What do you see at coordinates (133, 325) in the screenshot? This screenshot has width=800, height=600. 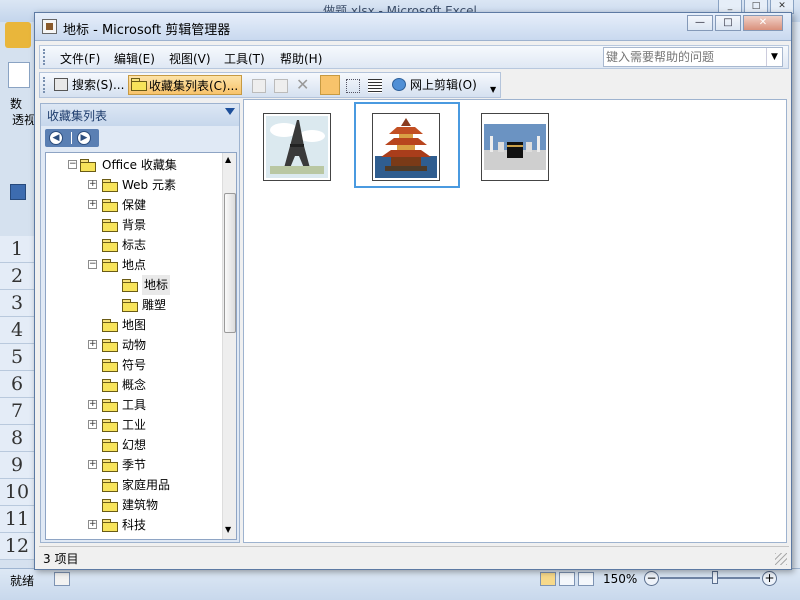 I see `tree-node: 地图` at bounding box center [133, 325].